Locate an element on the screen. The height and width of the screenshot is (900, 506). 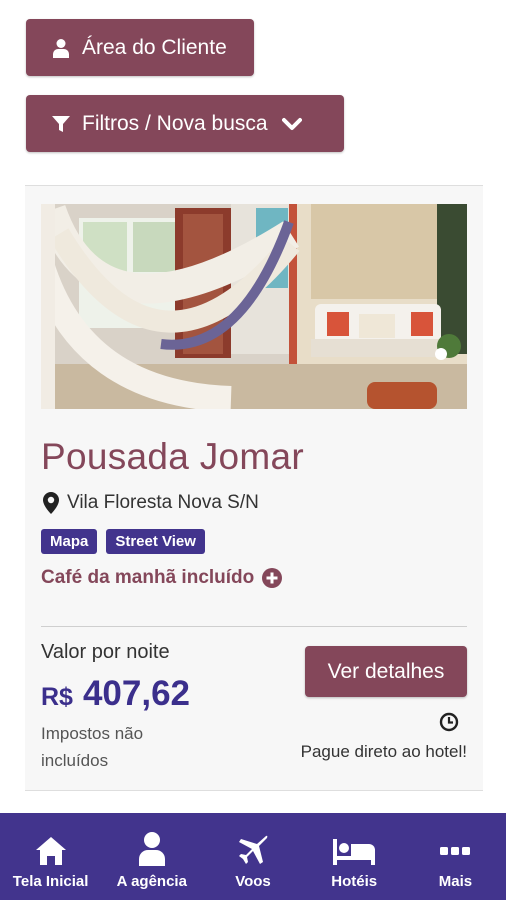
nav-voos: Voos is located at coordinates (252, 856).